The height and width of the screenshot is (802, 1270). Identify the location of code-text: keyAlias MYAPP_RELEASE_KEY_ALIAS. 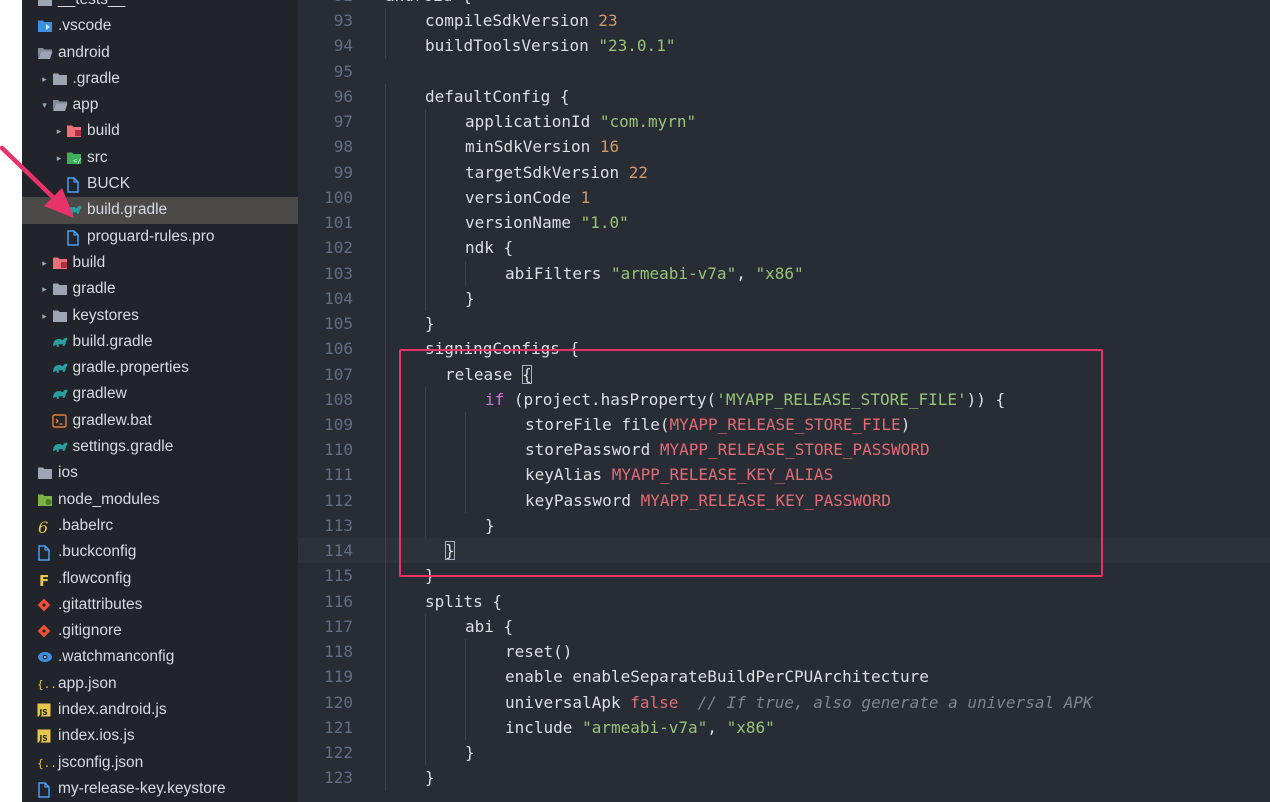
(679, 474).